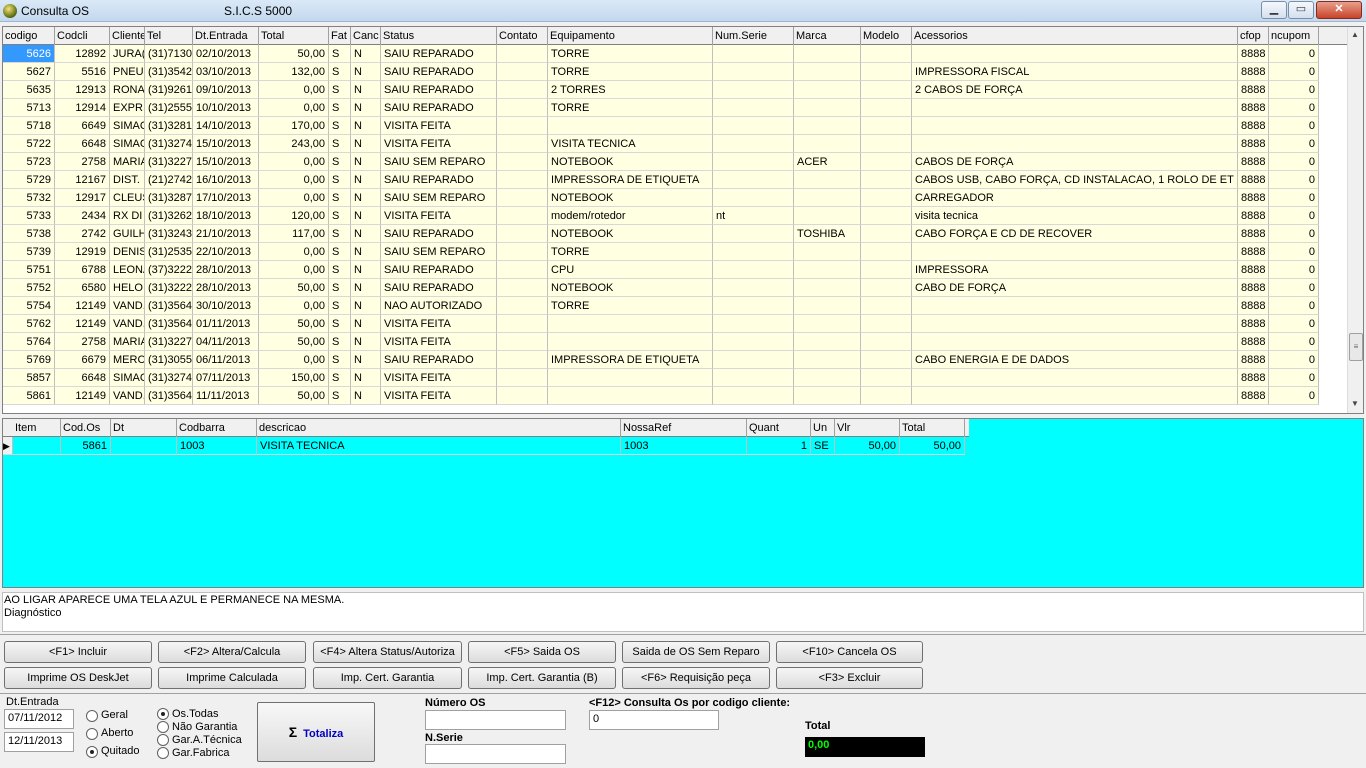 The width and height of the screenshot is (1366, 768). Describe the element at coordinates (867, 446) in the screenshot. I see `items-cell: 50,00` at that location.